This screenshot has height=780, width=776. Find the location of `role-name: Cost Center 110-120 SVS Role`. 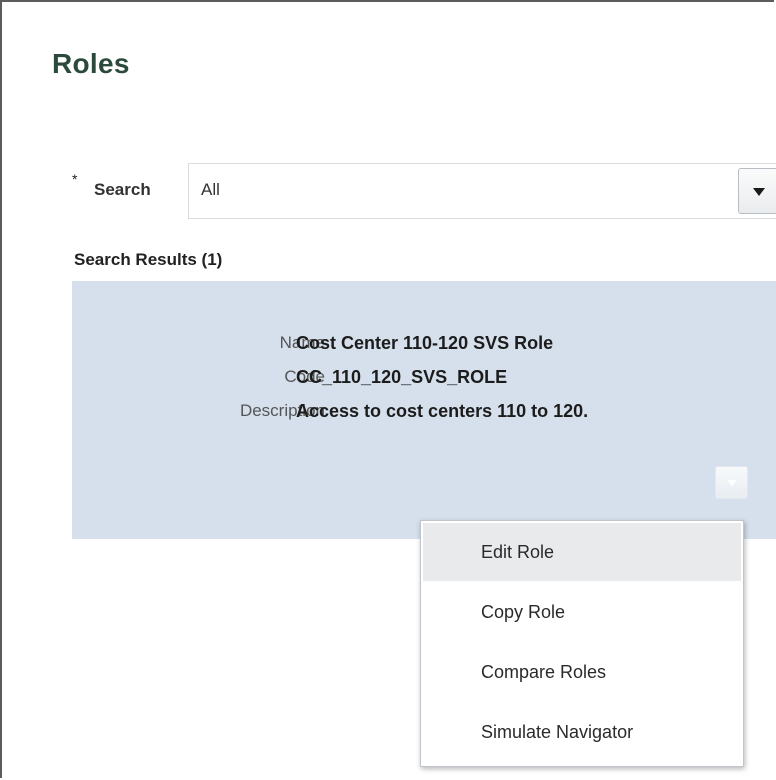

role-name: Cost Center 110-120 SVS Role is located at coordinates (425, 343).